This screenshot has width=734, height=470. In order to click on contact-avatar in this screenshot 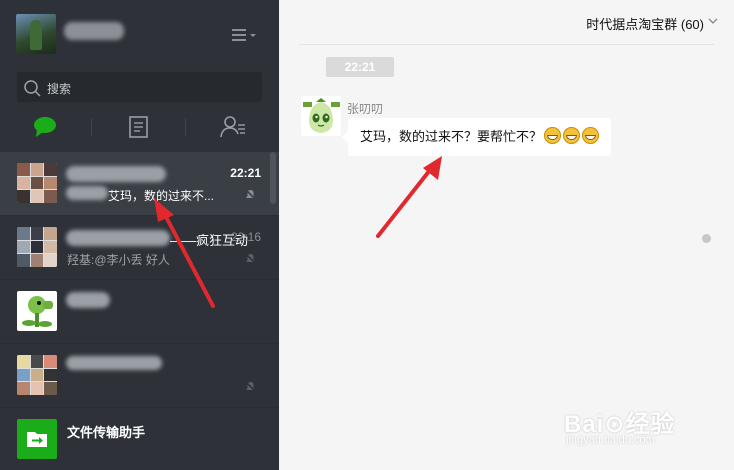, I will do `click(37, 311)`.